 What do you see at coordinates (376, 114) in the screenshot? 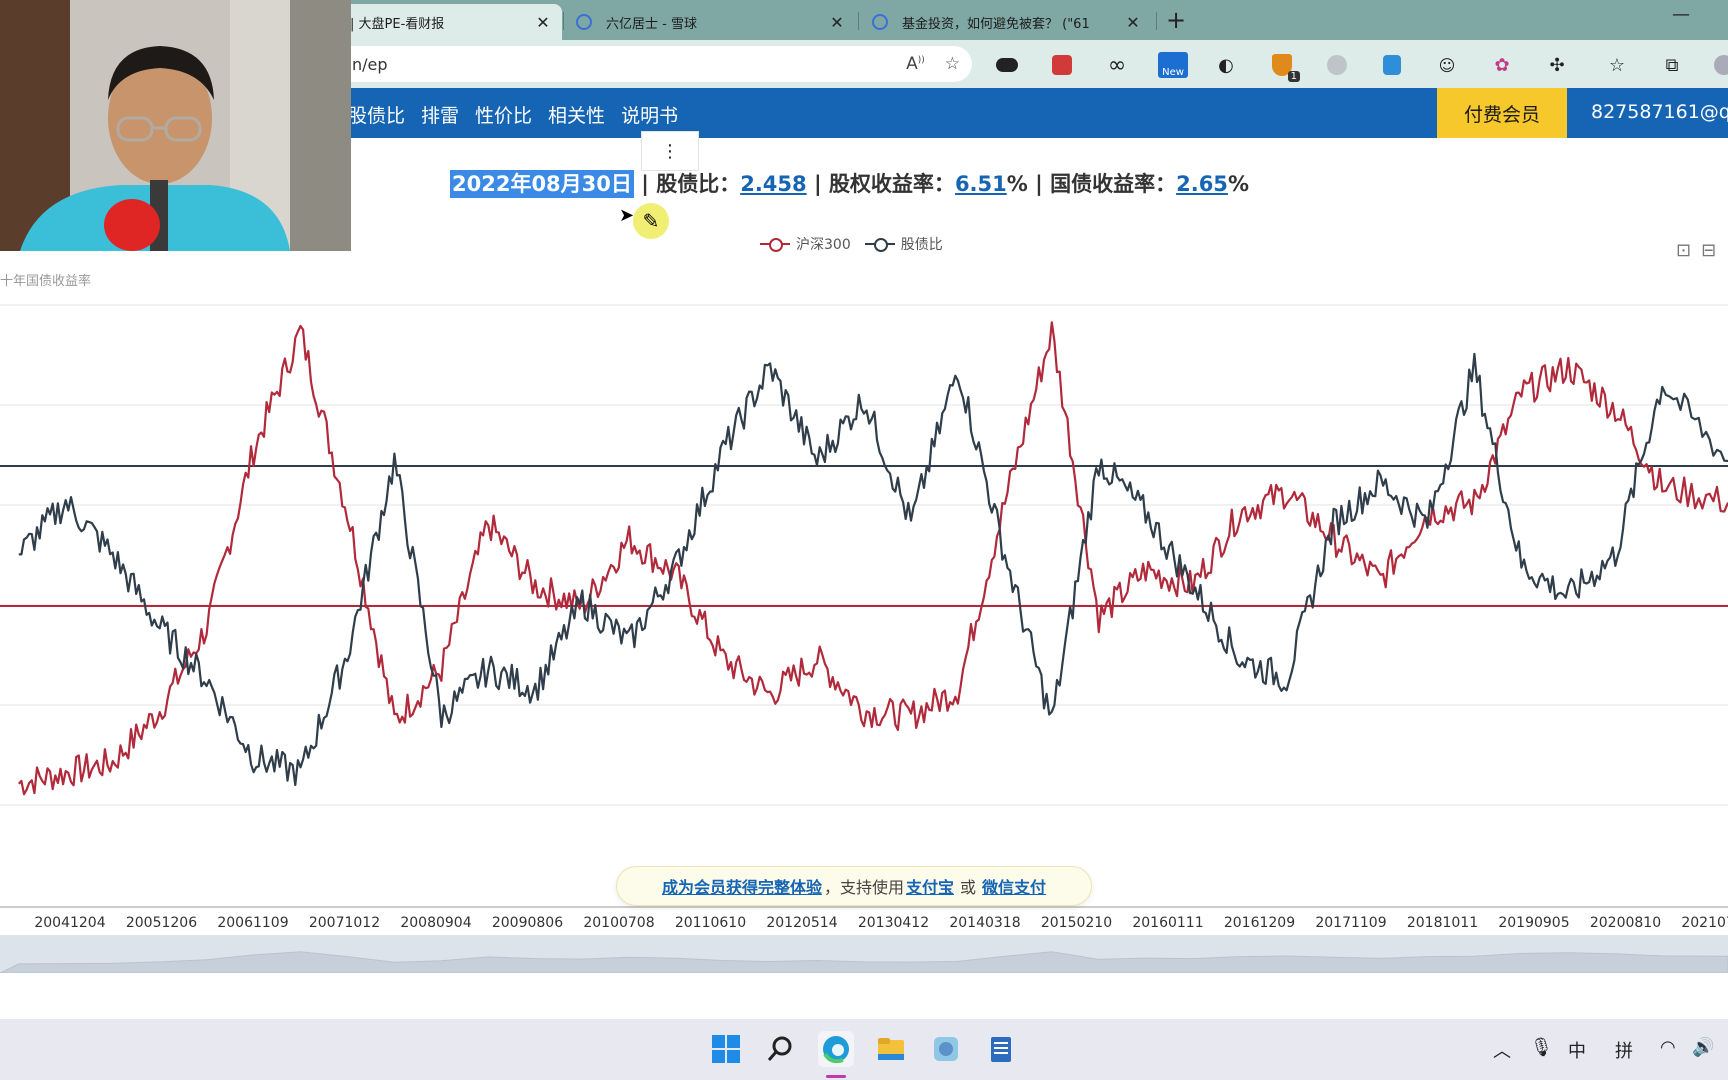
I see `nav-item-stock-bond-ratio: 股债比` at bounding box center [376, 114].